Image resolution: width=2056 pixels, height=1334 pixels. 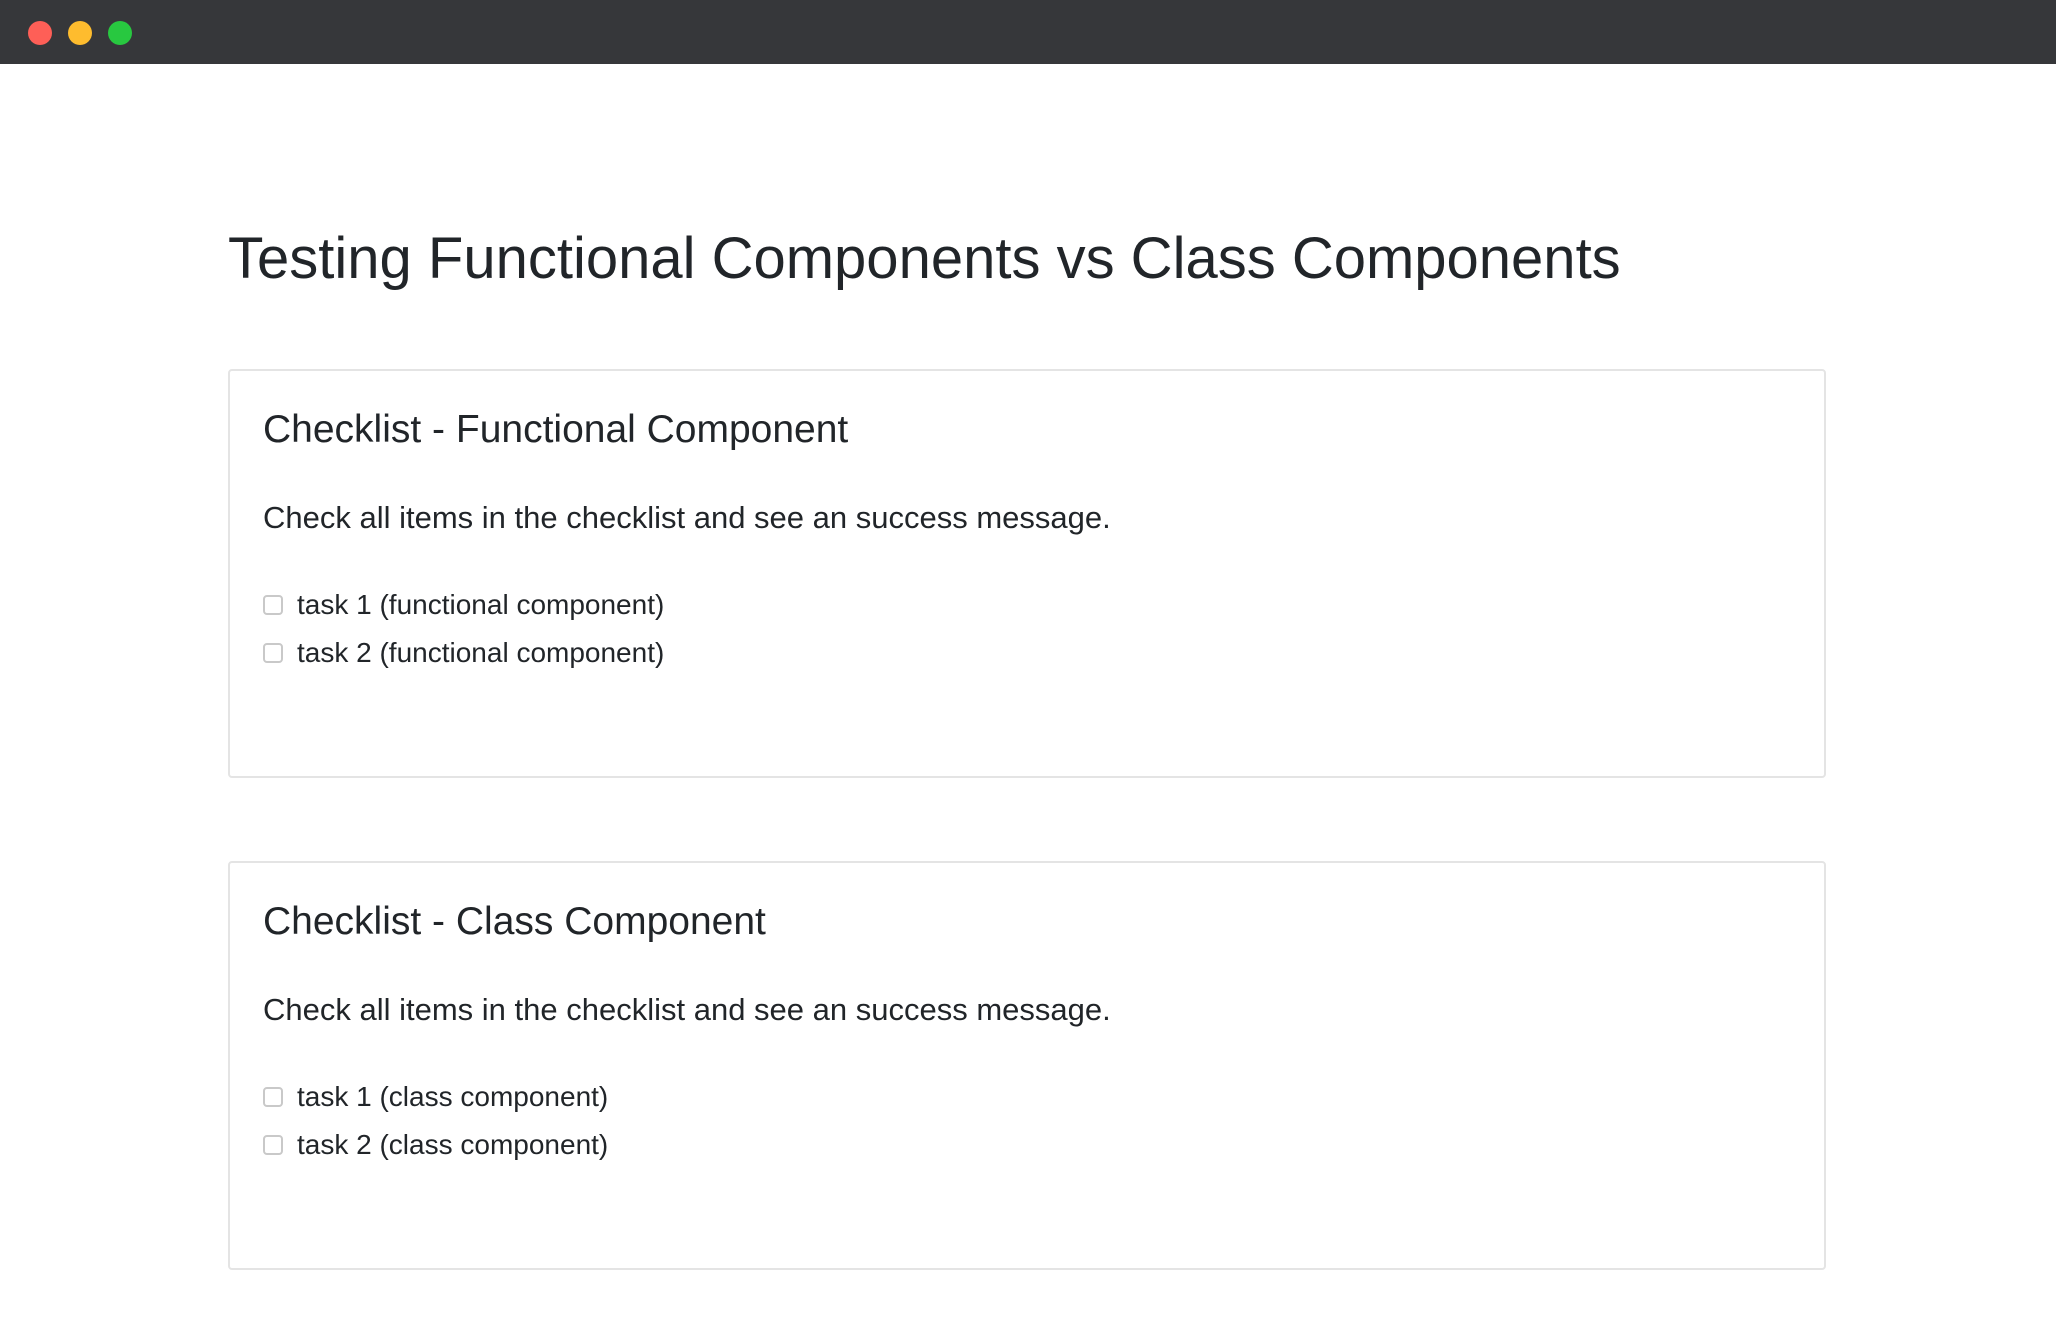 I want to click on window-titlebar, so click(x=1028, y=32).